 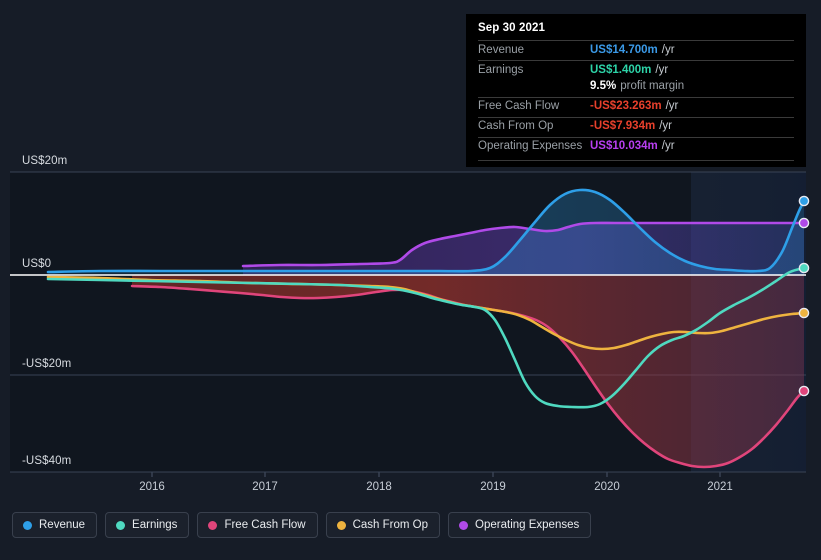 What do you see at coordinates (603, 86) in the screenshot?
I see `tooltip-row-value: 9.5%` at bounding box center [603, 86].